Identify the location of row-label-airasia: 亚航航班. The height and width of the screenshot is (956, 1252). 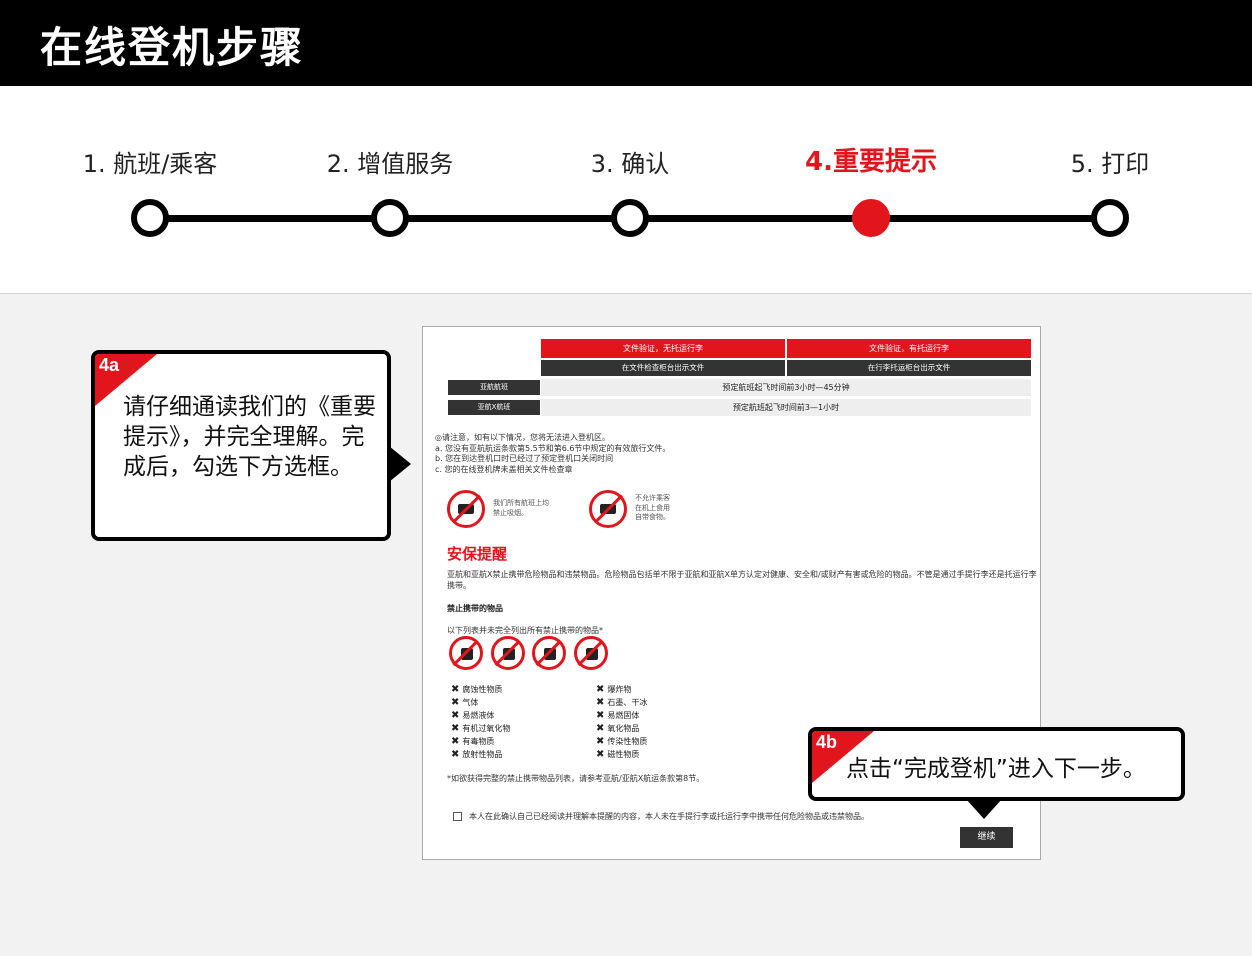
(494, 387).